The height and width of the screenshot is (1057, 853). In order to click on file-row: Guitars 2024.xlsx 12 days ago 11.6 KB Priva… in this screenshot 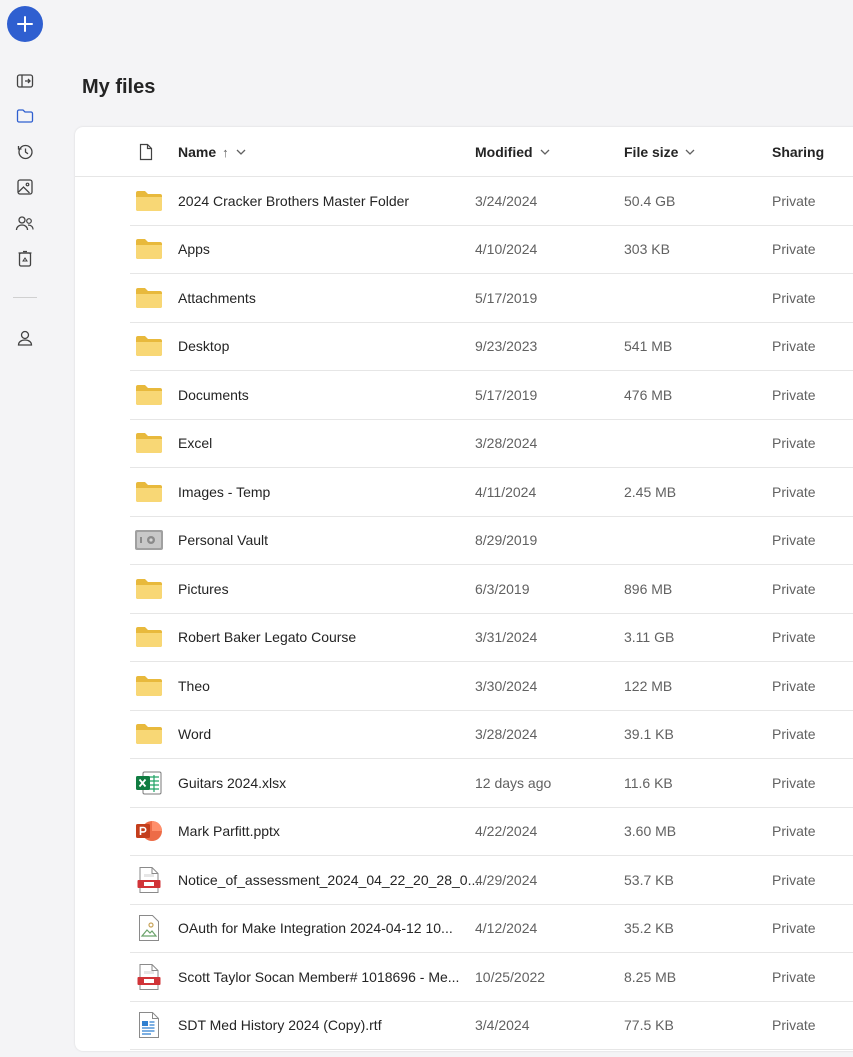, I will do `click(491, 783)`.